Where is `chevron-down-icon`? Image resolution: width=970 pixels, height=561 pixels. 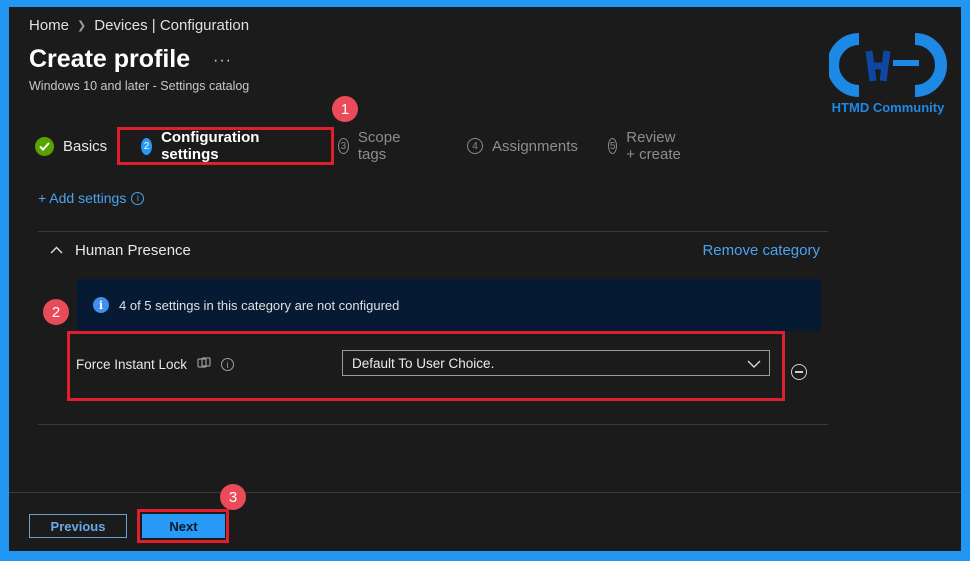
chevron-down-icon is located at coordinates (754, 363).